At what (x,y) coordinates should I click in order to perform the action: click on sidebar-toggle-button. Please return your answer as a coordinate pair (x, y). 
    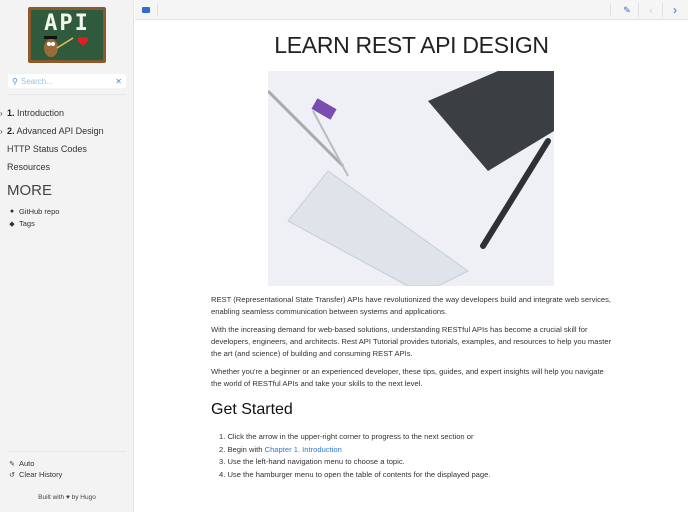
    Looking at the image, I should click on (146, 10).